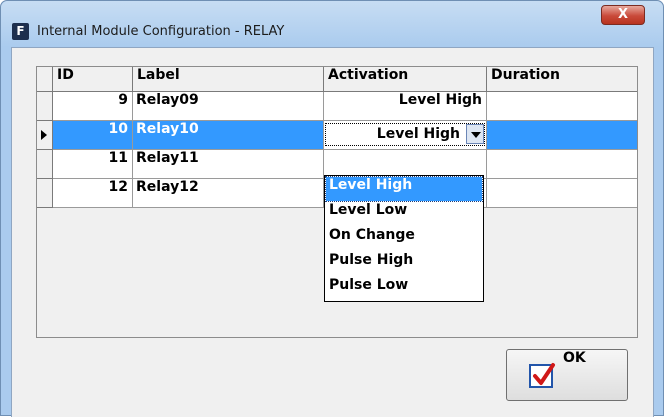 Image resolution: width=664 pixels, height=417 pixels. I want to click on table-row-selected: 10 Relay10 Level High, so click(337, 135).